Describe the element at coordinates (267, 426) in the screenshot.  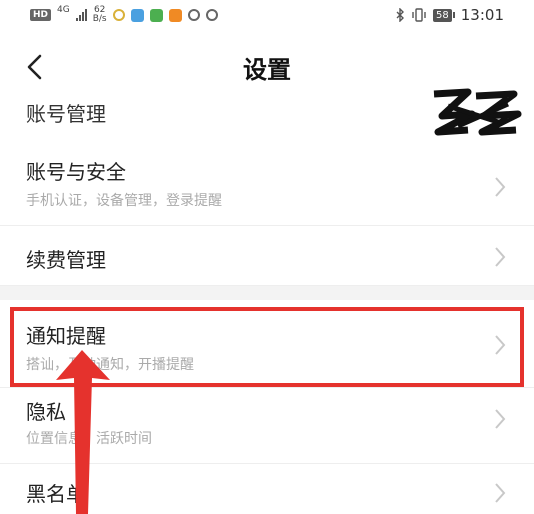
I see `settings-row-privacy: 隐私 位置信息，活跃时间` at that location.